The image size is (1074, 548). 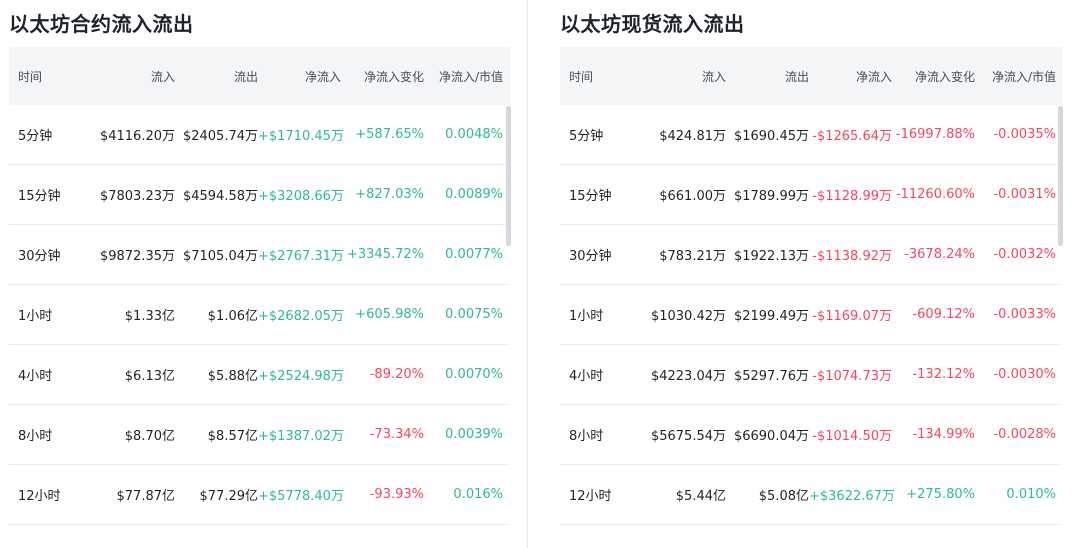 What do you see at coordinates (149, 316) in the screenshot?
I see `inflow-cell: $1.33亿` at bounding box center [149, 316].